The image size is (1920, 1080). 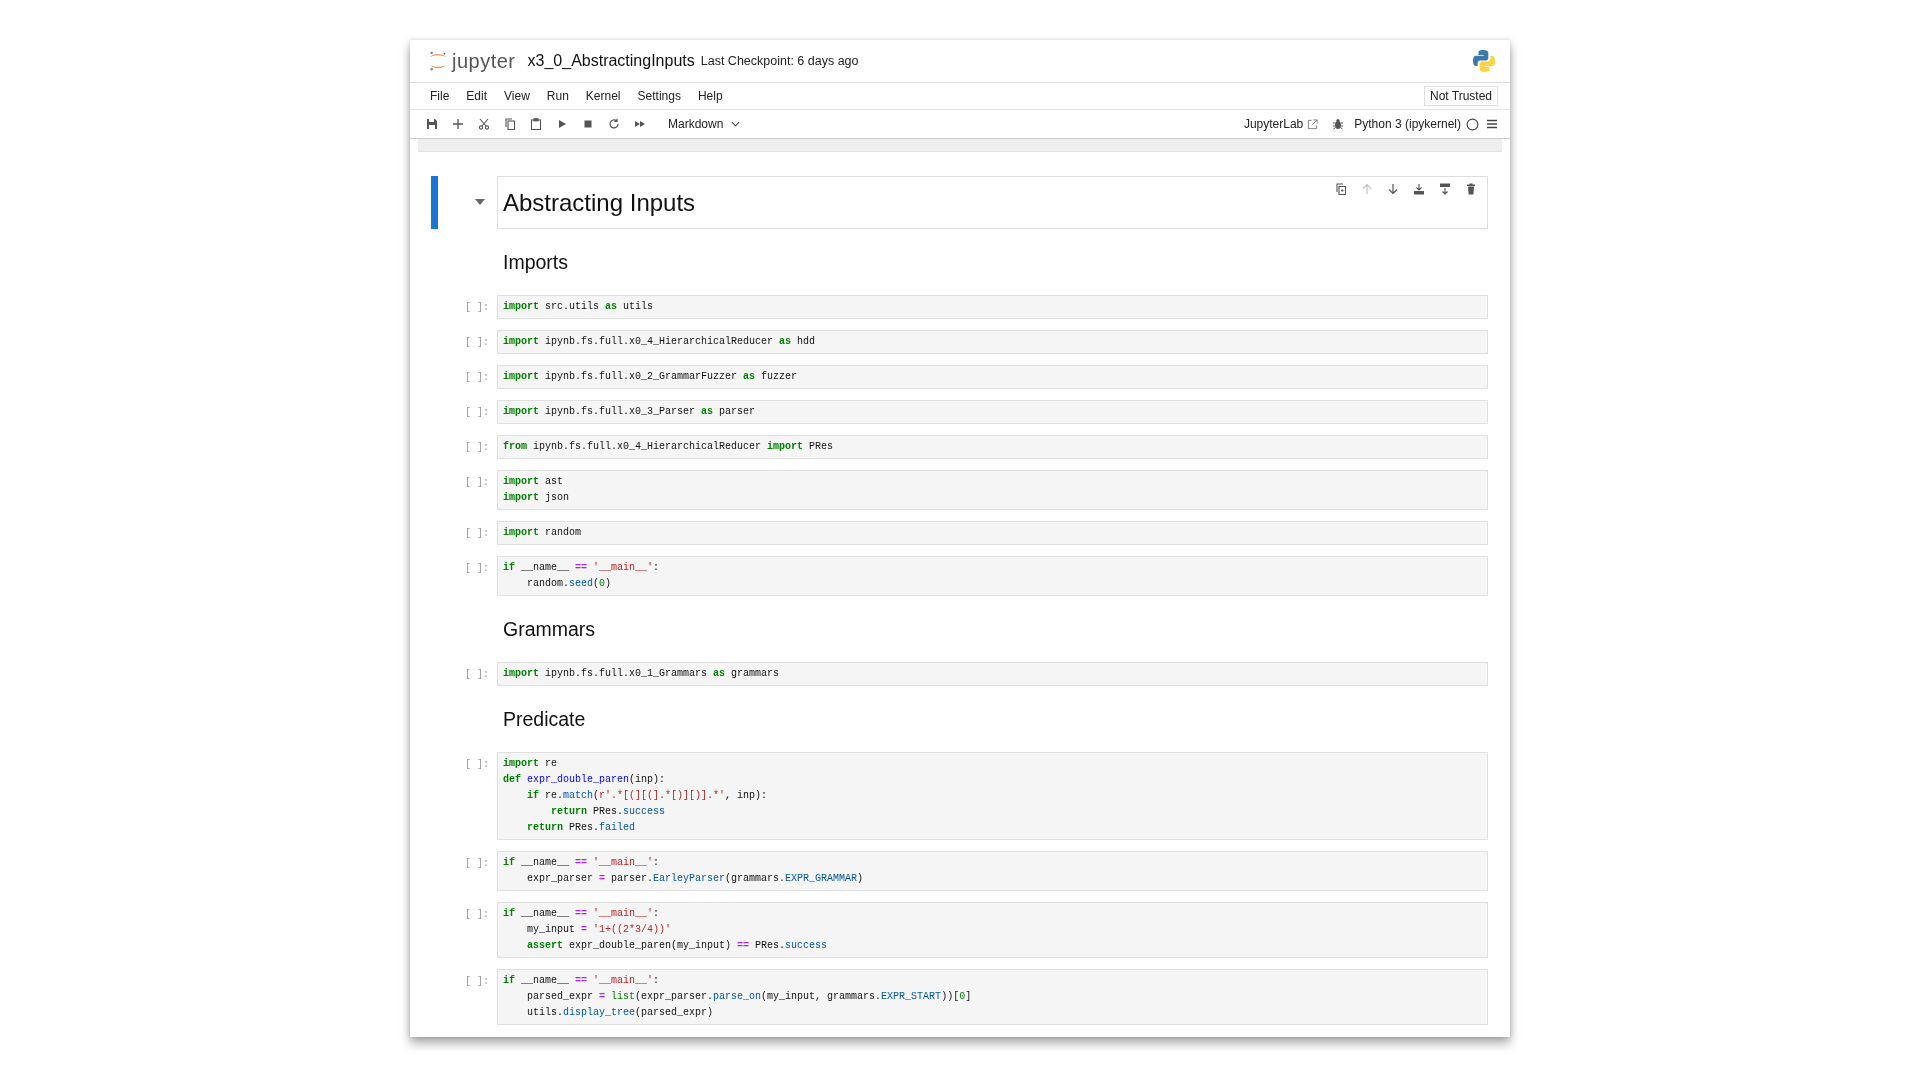 I want to click on menu-item: Kernel, so click(x=603, y=96).